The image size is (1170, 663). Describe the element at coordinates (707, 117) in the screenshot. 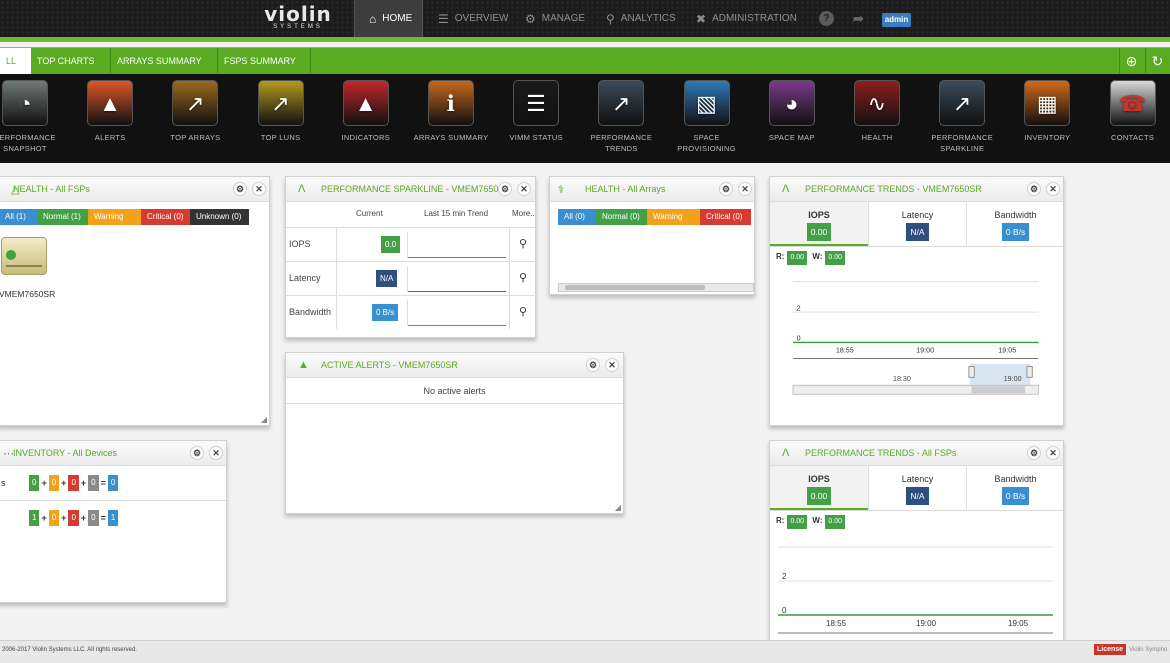

I see `dashboard-space-provisioning: ▧ SPACE PROVISIONING` at that location.